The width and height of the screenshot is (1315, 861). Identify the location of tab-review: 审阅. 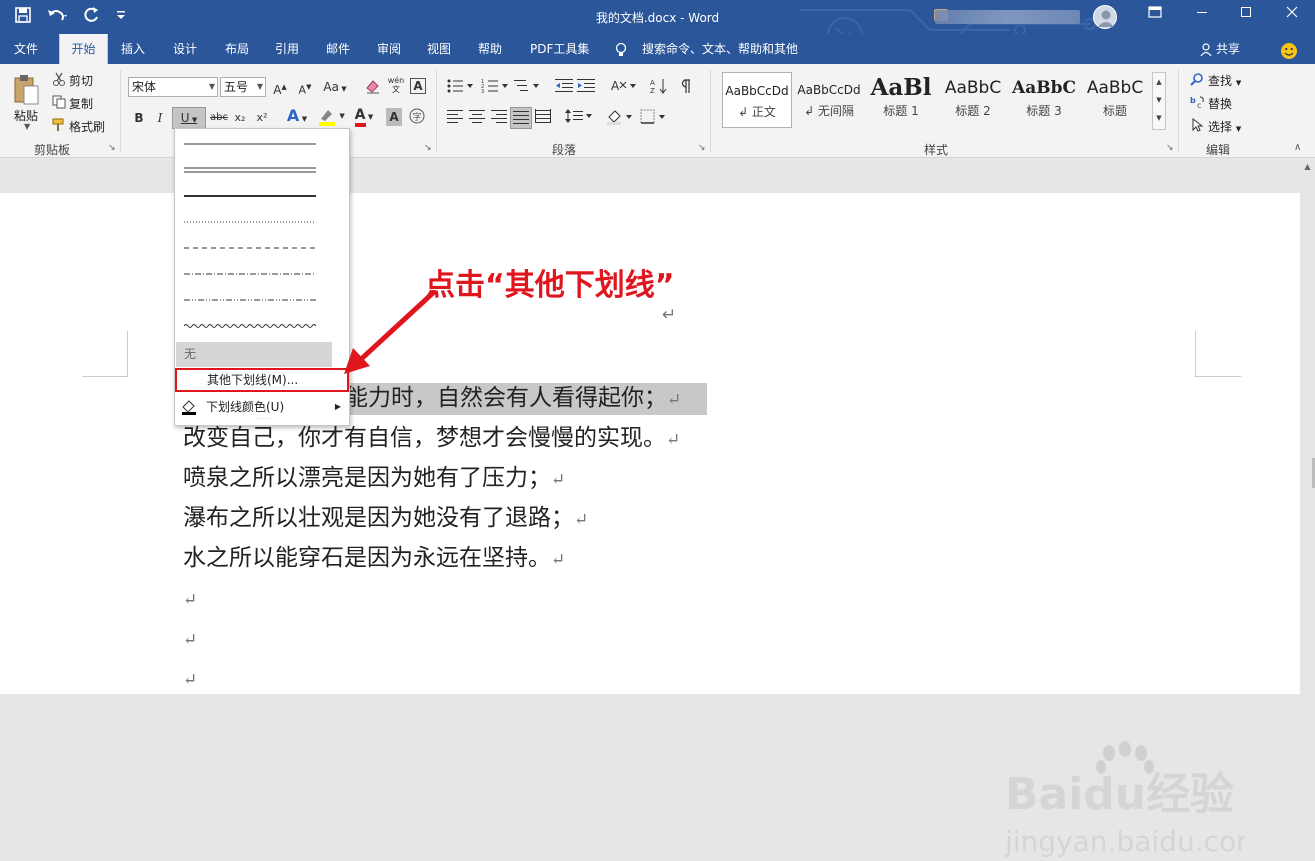
(389, 49).